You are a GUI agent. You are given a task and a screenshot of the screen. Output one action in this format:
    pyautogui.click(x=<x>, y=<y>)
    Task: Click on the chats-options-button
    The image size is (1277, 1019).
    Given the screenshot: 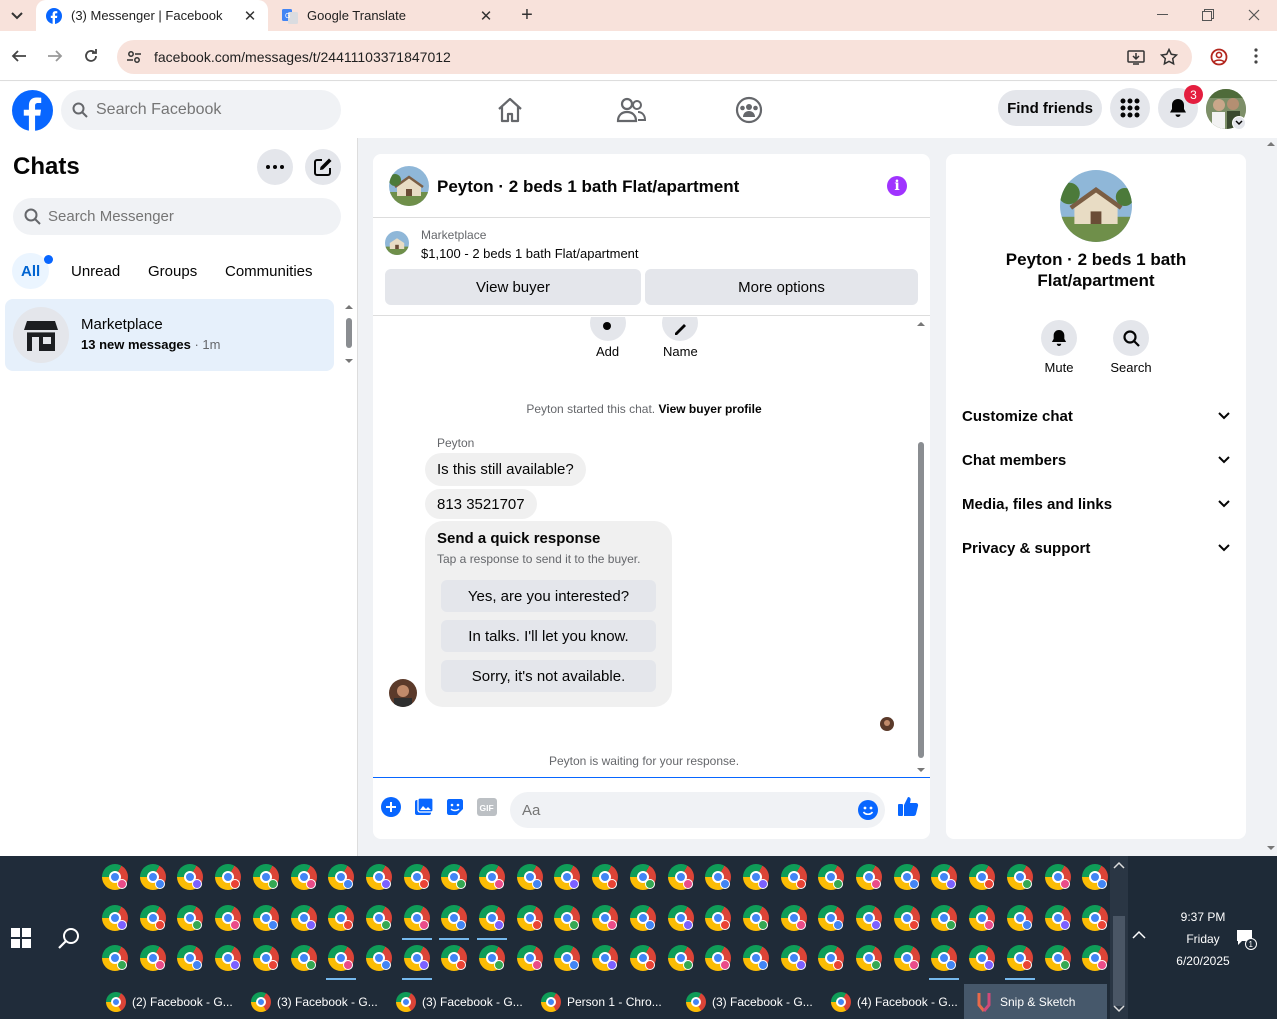 What is the action you would take?
    pyautogui.click(x=275, y=167)
    